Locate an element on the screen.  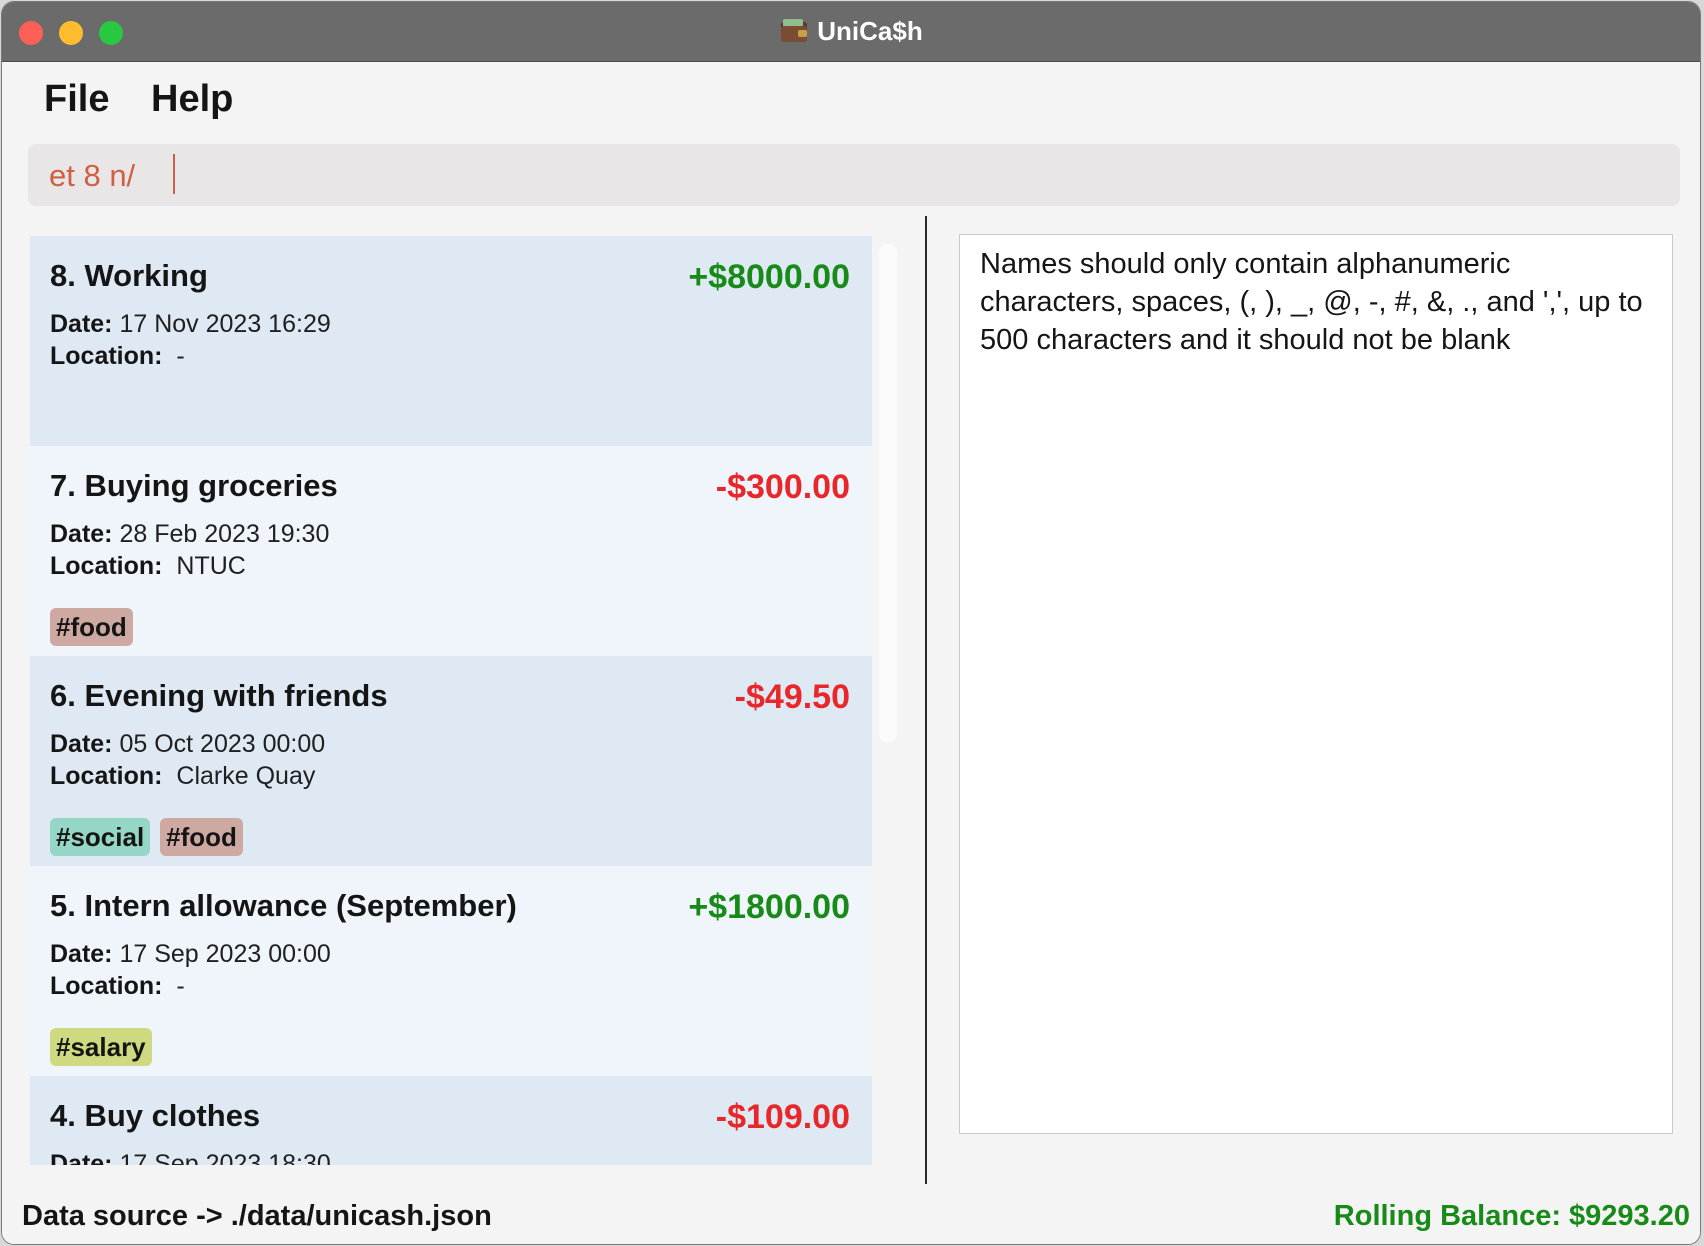
tag-list: #food is located at coordinates (96, 627).